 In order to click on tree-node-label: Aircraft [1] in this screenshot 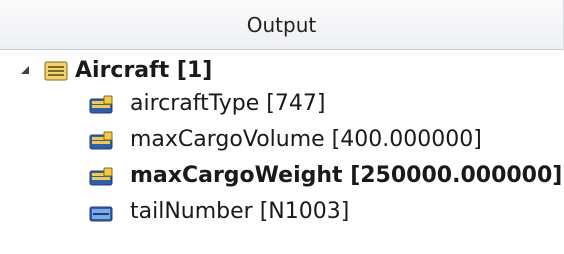, I will do `click(144, 70)`.